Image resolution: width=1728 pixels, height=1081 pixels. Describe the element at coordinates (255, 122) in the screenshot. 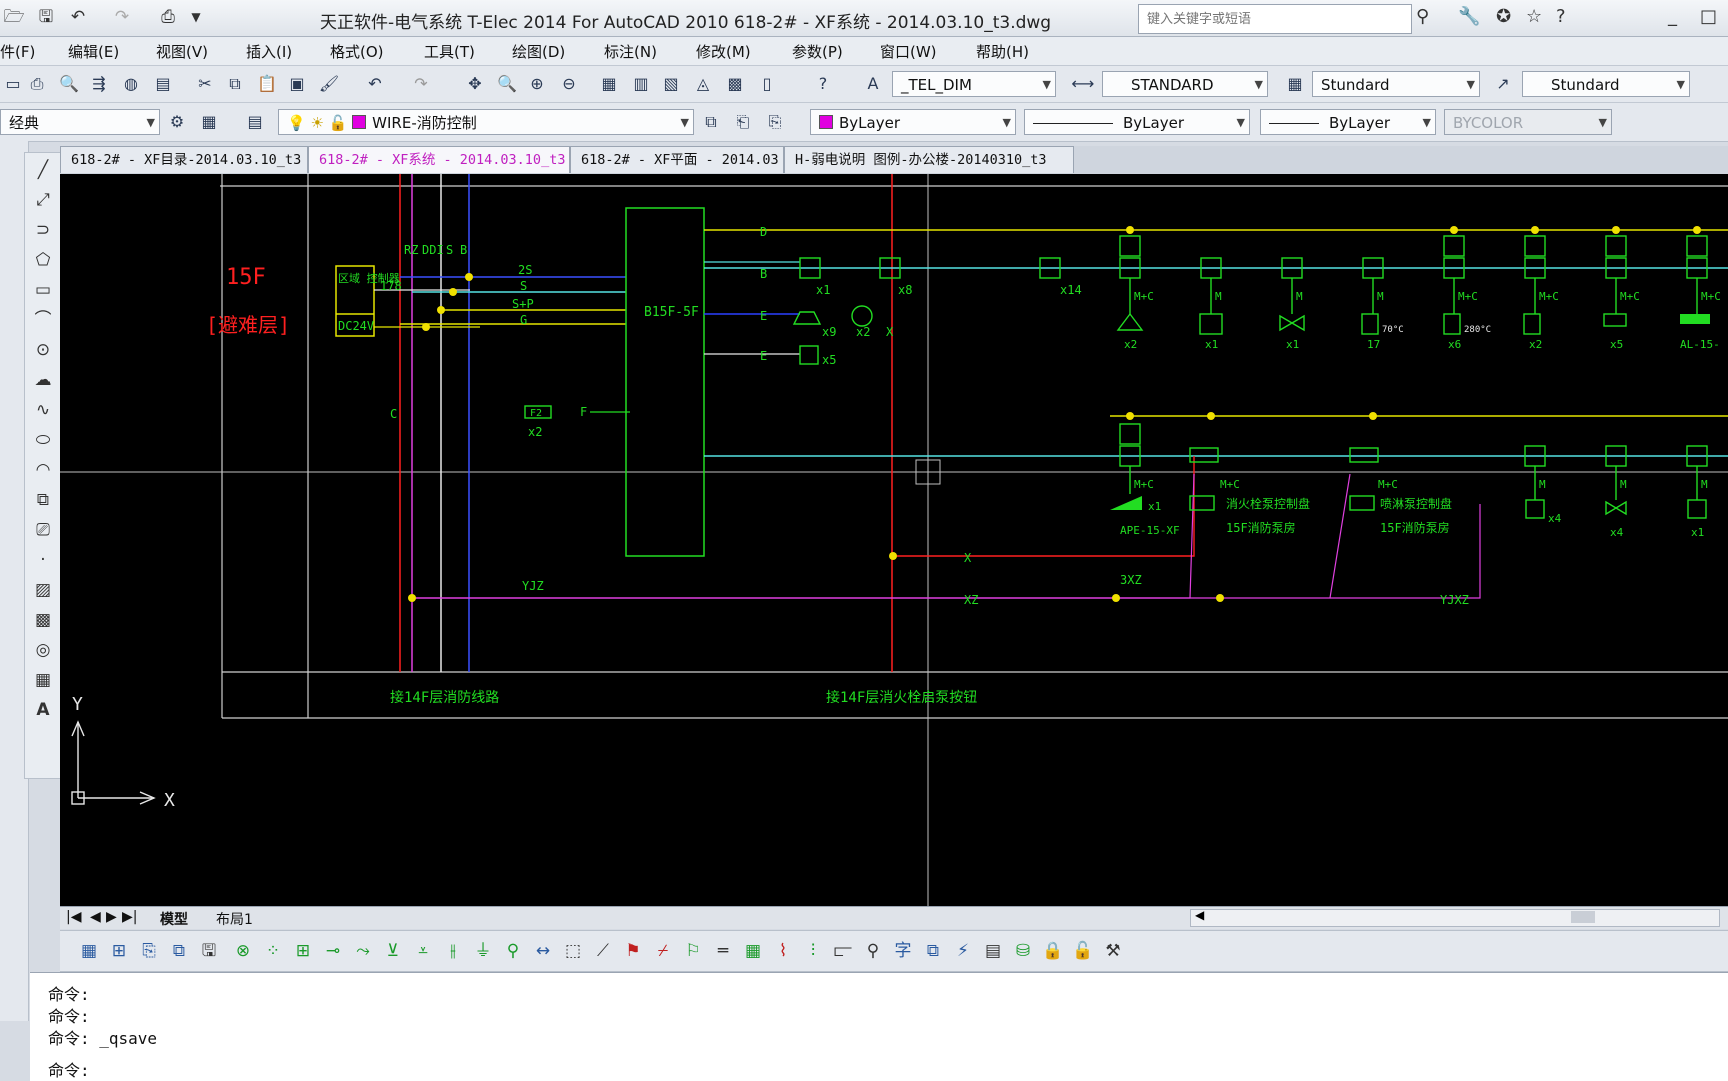

I see `layer-manager-icon: ▤` at that location.